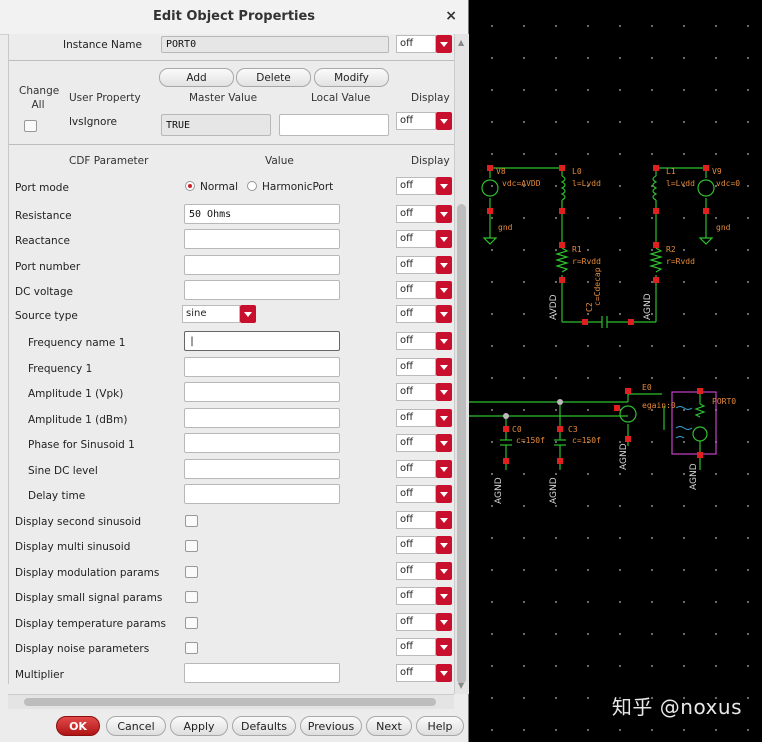 The width and height of the screenshot is (762, 742). Describe the element at coordinates (82, 649) in the screenshot. I see `display-noise-label: Display noise parameters` at that location.